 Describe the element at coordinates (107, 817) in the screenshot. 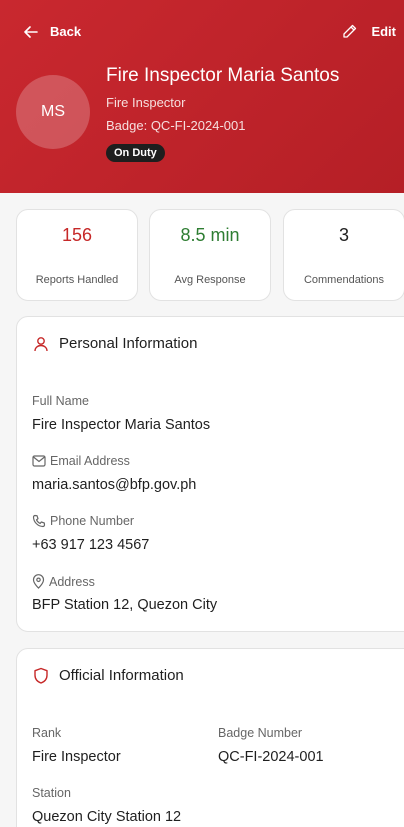

I see `station-value: Quezon City Station 12` at that location.